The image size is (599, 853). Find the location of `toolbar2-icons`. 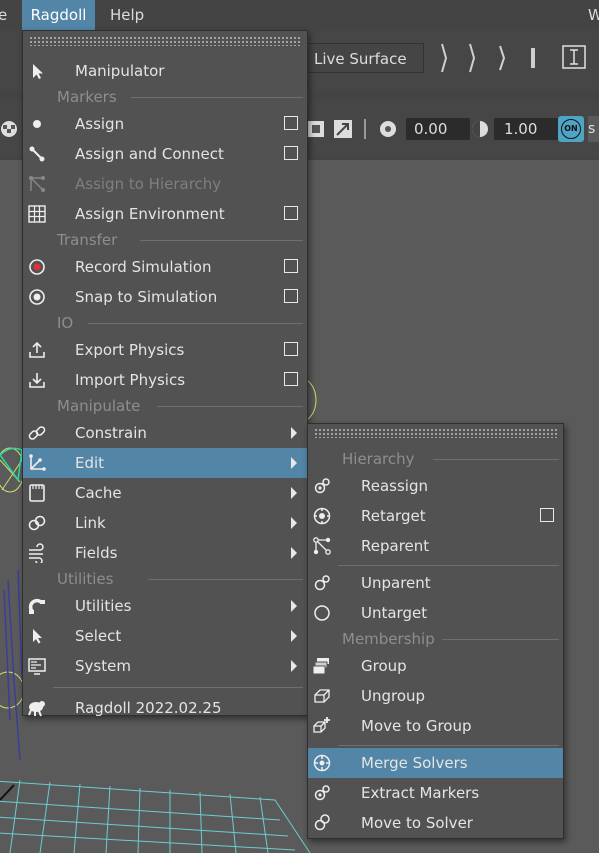

toolbar2-icons is located at coordinates (356, 129).